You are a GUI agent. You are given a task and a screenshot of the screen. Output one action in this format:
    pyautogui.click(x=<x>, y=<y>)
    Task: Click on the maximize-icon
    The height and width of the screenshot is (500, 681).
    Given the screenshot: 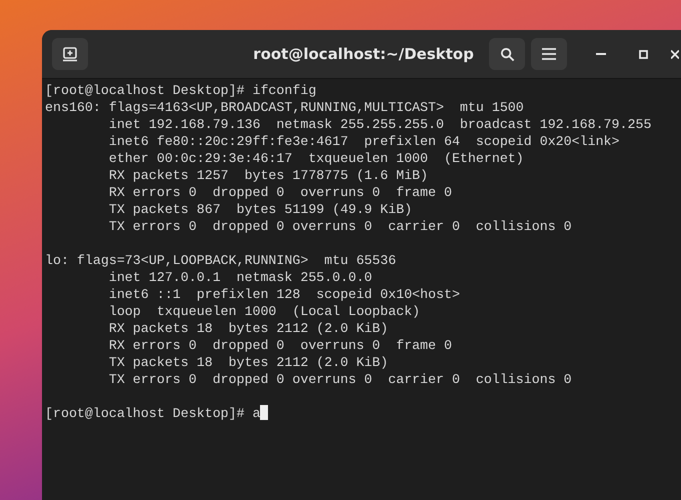 What is the action you would take?
    pyautogui.click(x=643, y=54)
    